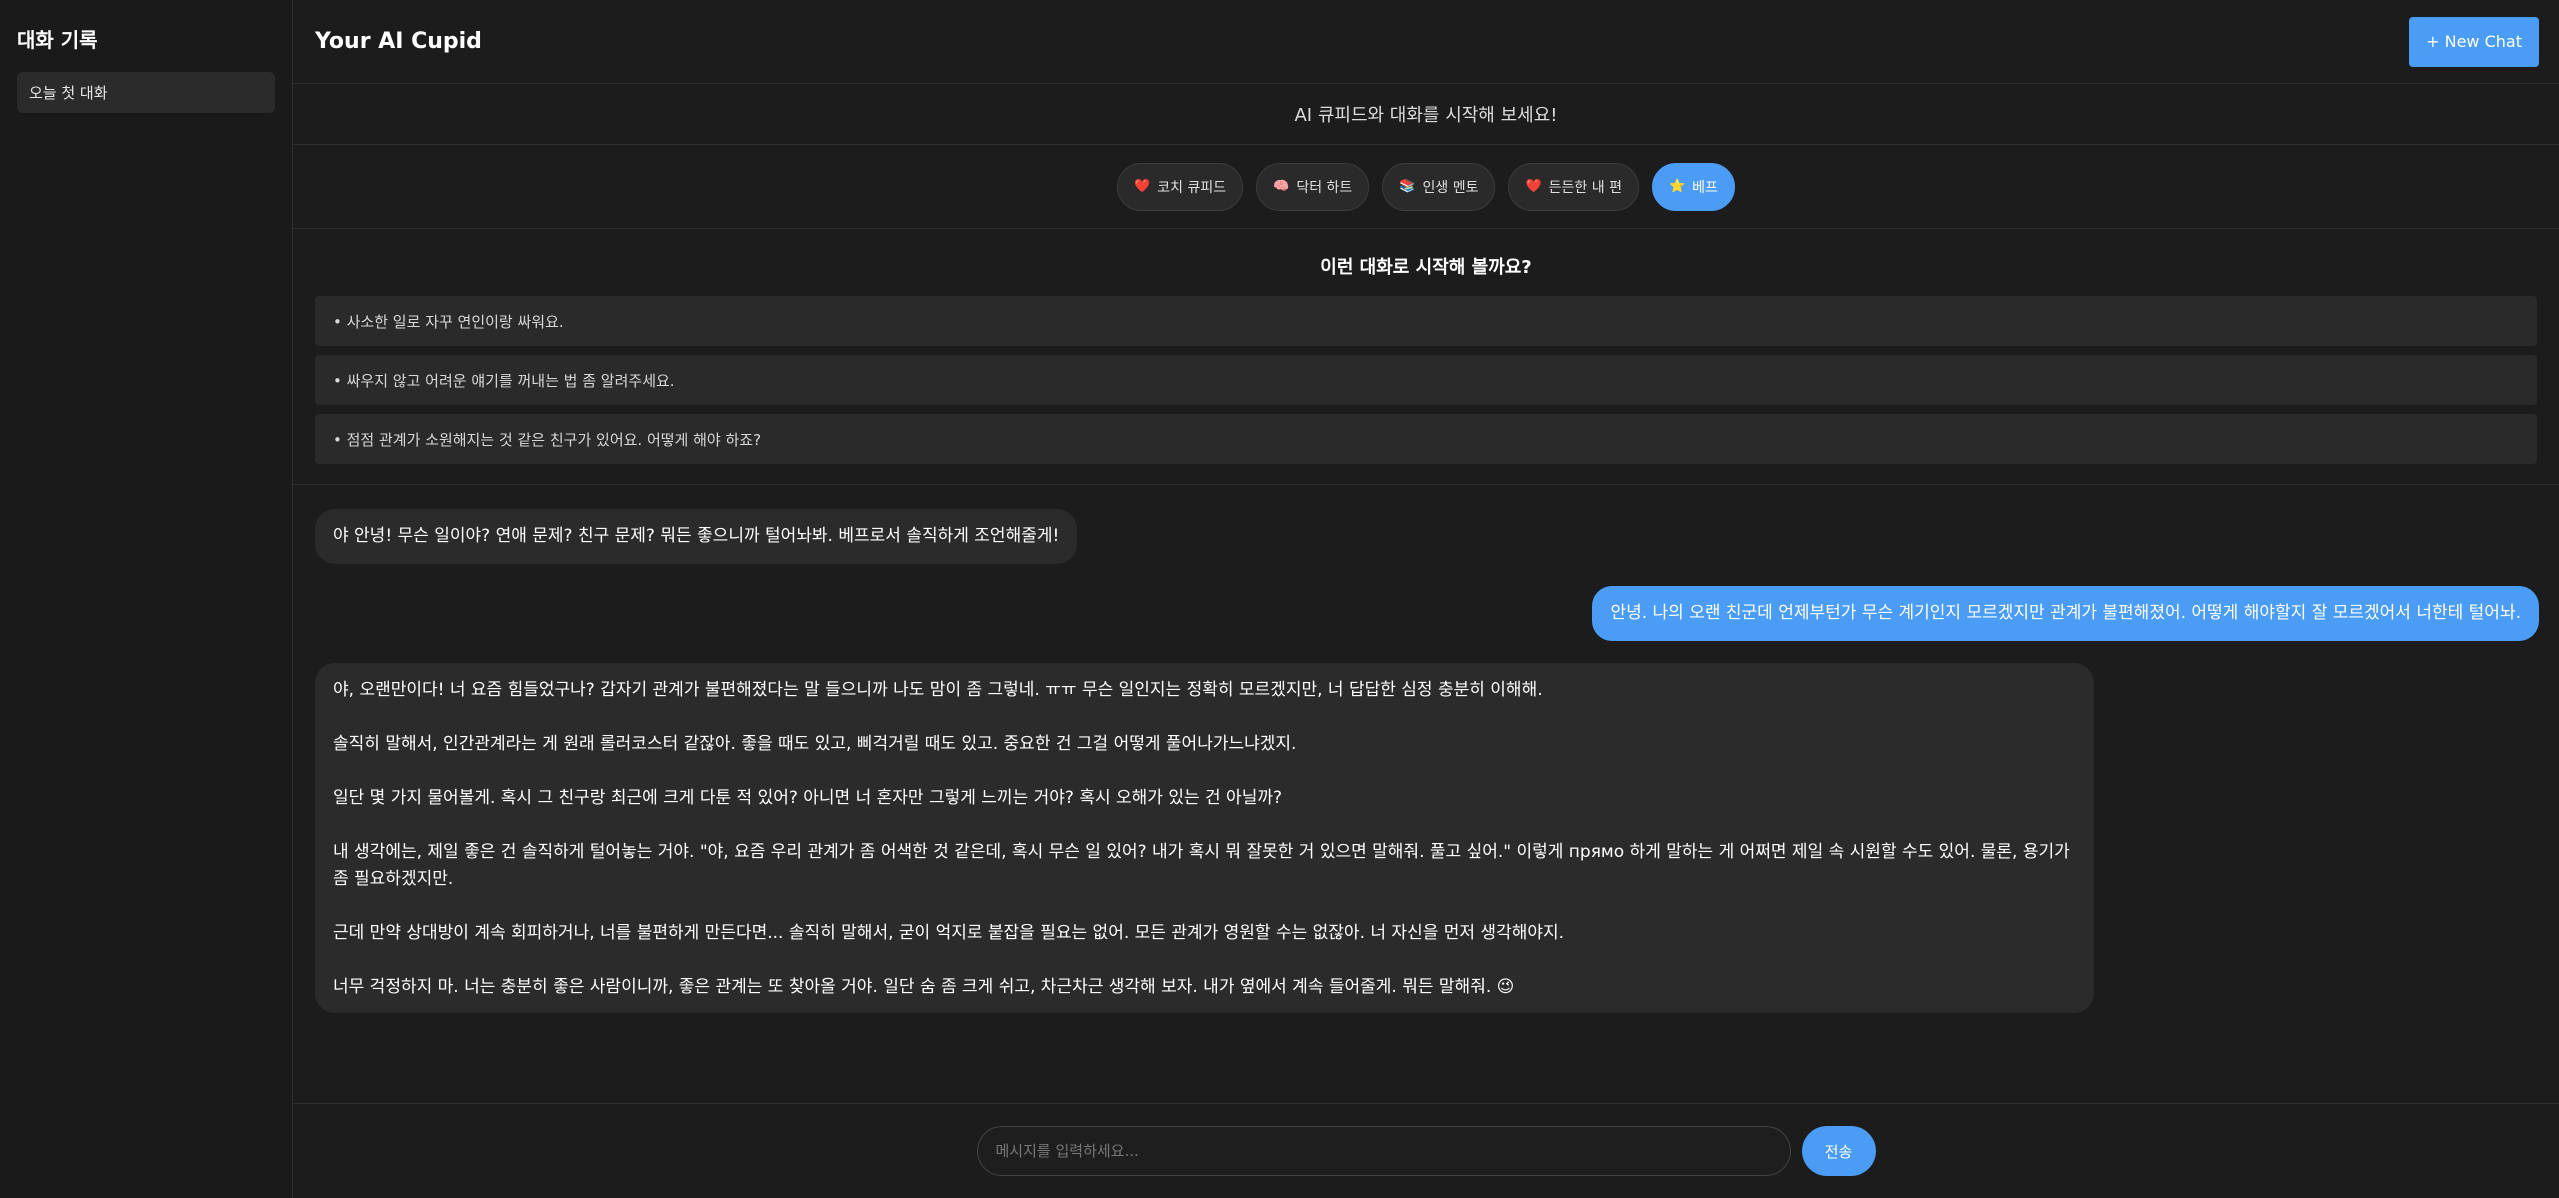 The image size is (2559, 1198). I want to click on history-item: 오늘 첫 대화, so click(146, 92).